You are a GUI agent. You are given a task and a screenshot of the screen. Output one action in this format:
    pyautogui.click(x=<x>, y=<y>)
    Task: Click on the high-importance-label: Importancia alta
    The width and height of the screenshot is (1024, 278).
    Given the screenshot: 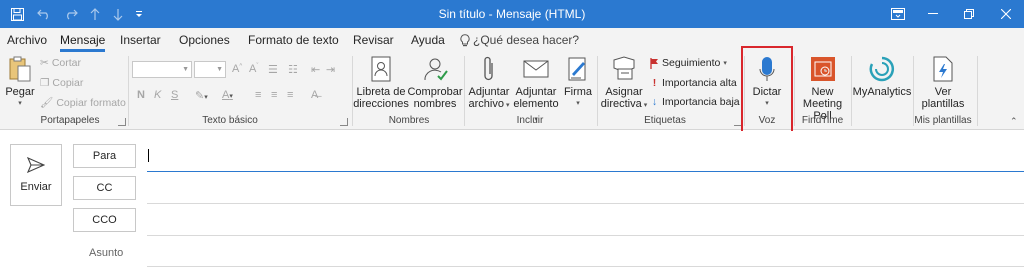 What is the action you would take?
    pyautogui.click(x=699, y=83)
    